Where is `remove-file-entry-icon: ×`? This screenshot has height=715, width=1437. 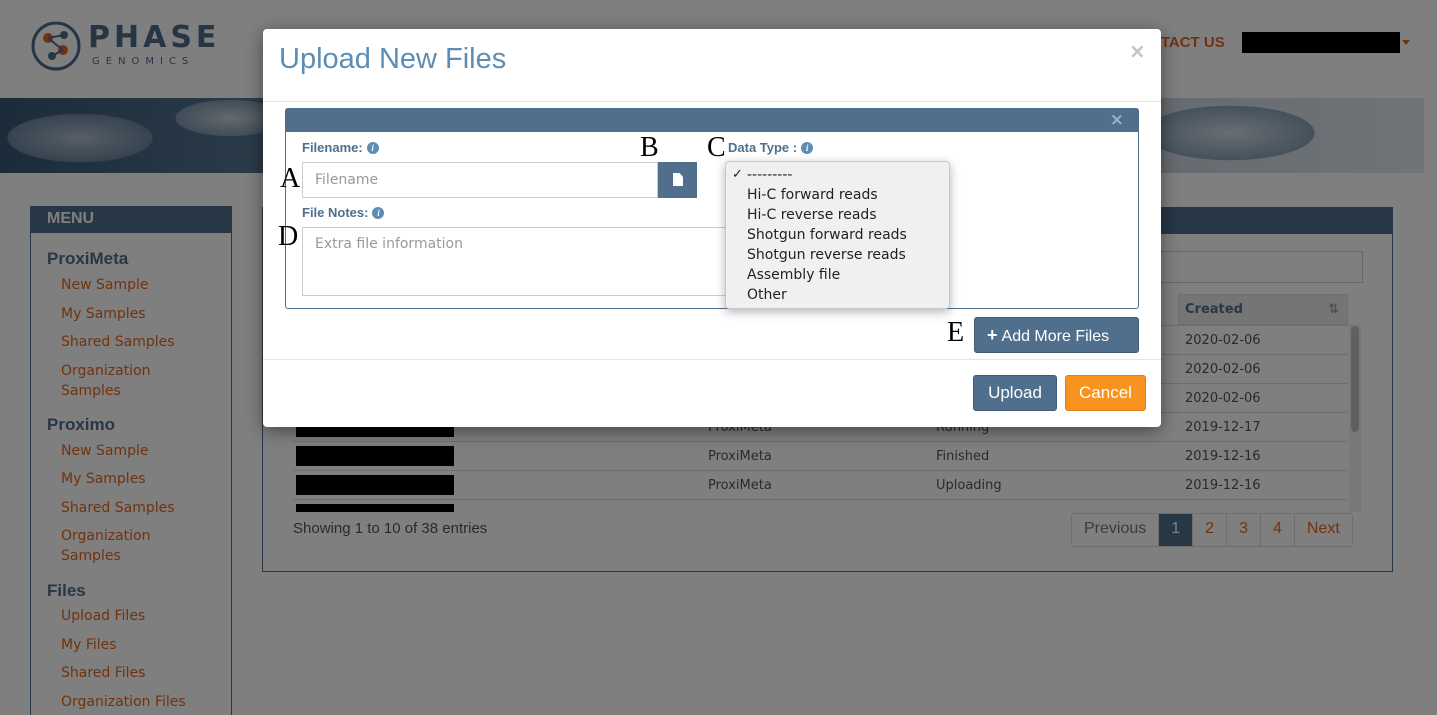
remove-file-entry-icon: × is located at coordinates (1117, 120).